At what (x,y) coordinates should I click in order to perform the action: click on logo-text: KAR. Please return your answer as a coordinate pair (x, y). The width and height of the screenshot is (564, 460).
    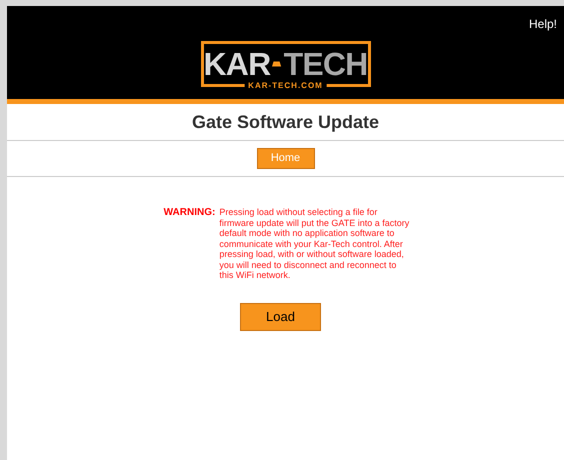
    Looking at the image, I should click on (237, 64).